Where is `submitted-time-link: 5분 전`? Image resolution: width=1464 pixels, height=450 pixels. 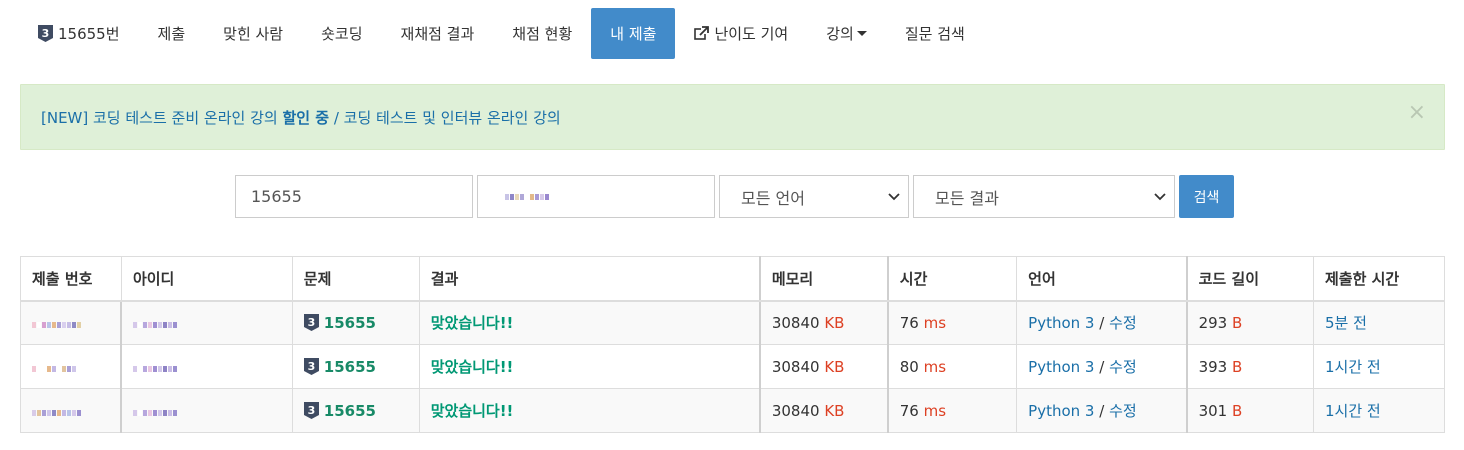
submitted-time-link: 5분 전 is located at coordinates (1346, 323).